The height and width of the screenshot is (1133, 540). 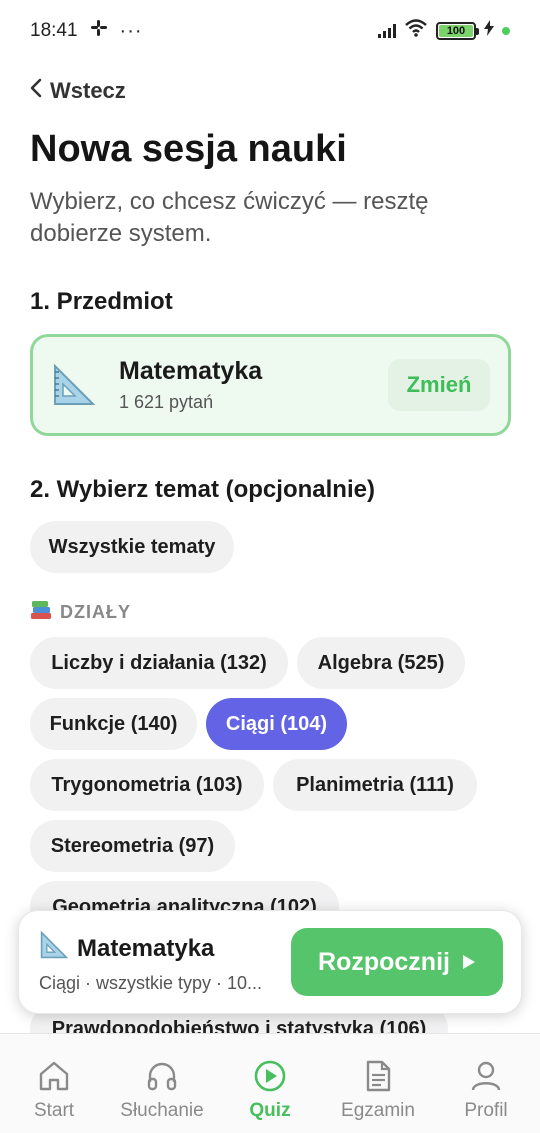 What do you see at coordinates (270, 31) in the screenshot?
I see `status-bar: 18:41 ··· 100` at bounding box center [270, 31].